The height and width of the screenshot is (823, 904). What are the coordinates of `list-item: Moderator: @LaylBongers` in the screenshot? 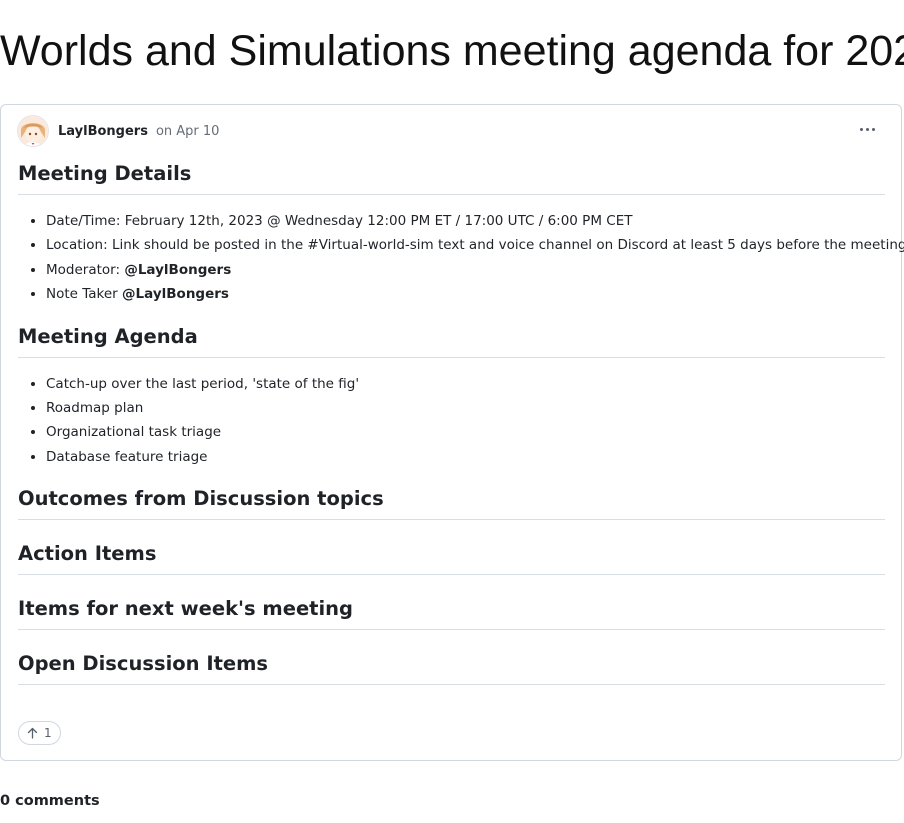 It's located at (465, 270).